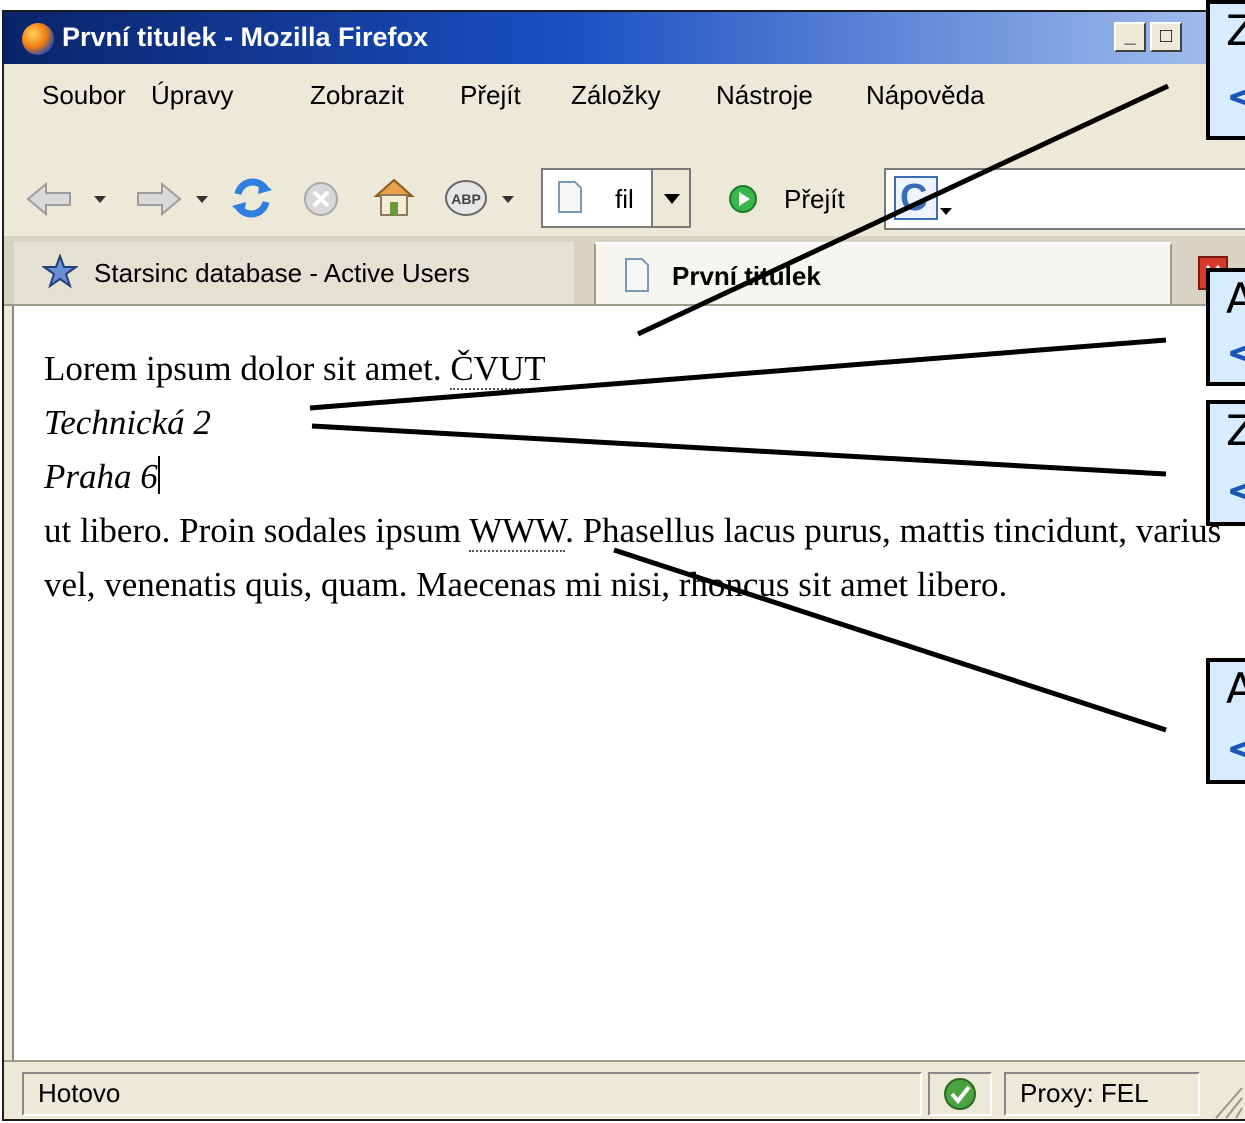  I want to click on tab-prvni-titulek: První titulek, so click(883, 273).